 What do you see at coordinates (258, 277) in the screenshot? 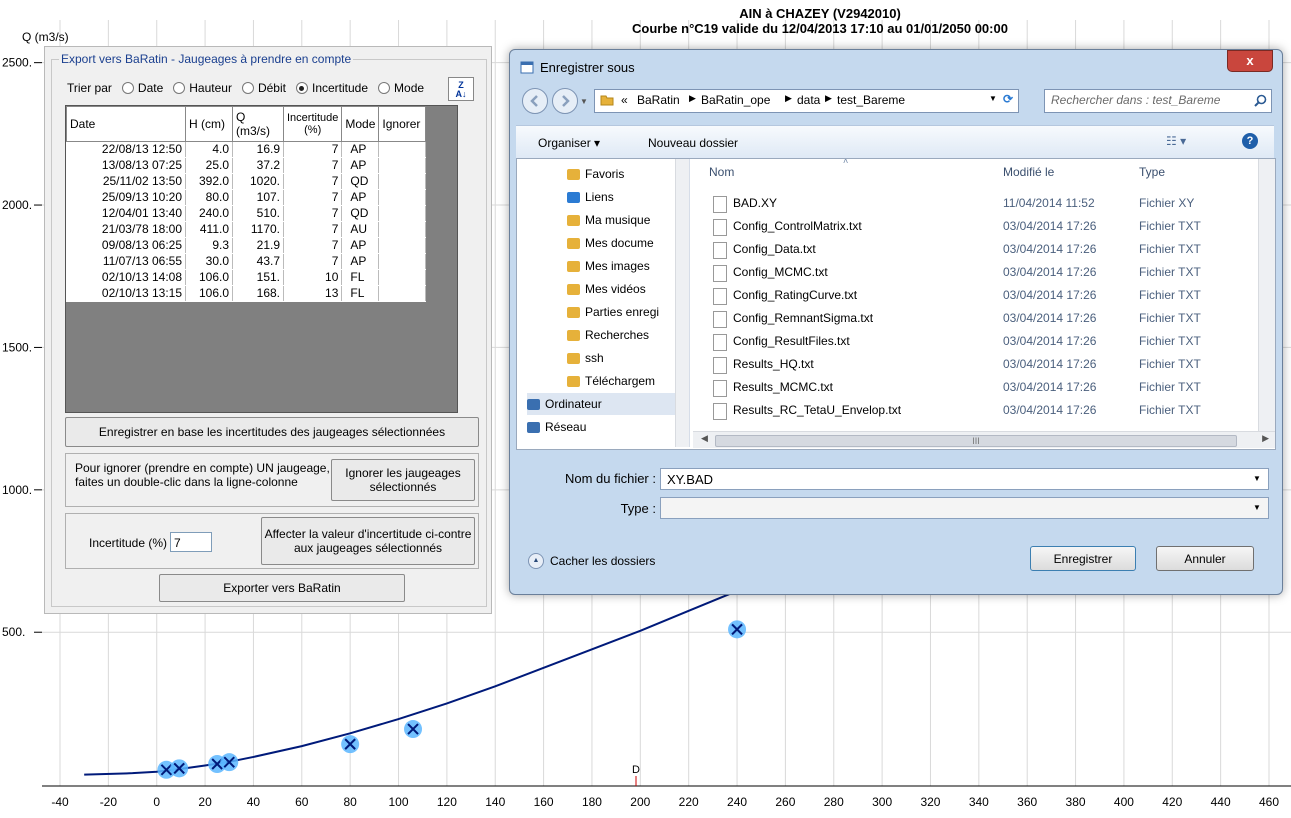
I see `cell-discharge: 151.` at bounding box center [258, 277].